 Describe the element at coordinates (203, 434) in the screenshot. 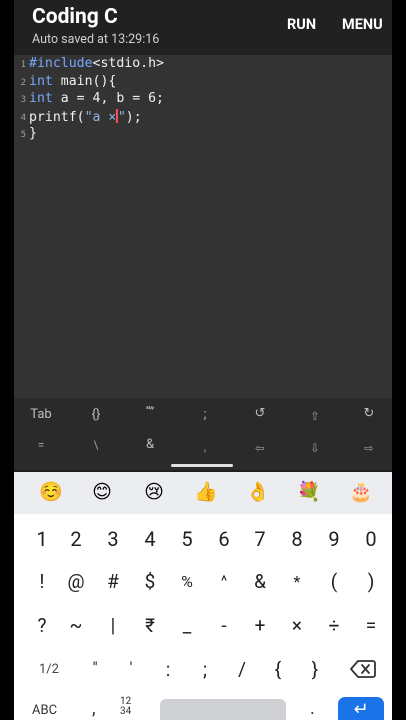

I see `extra-keys-bar: Tab {} “” ; ↺ ⇧ ↻ = \ & , ⇦ ⇩ ⇨` at that location.